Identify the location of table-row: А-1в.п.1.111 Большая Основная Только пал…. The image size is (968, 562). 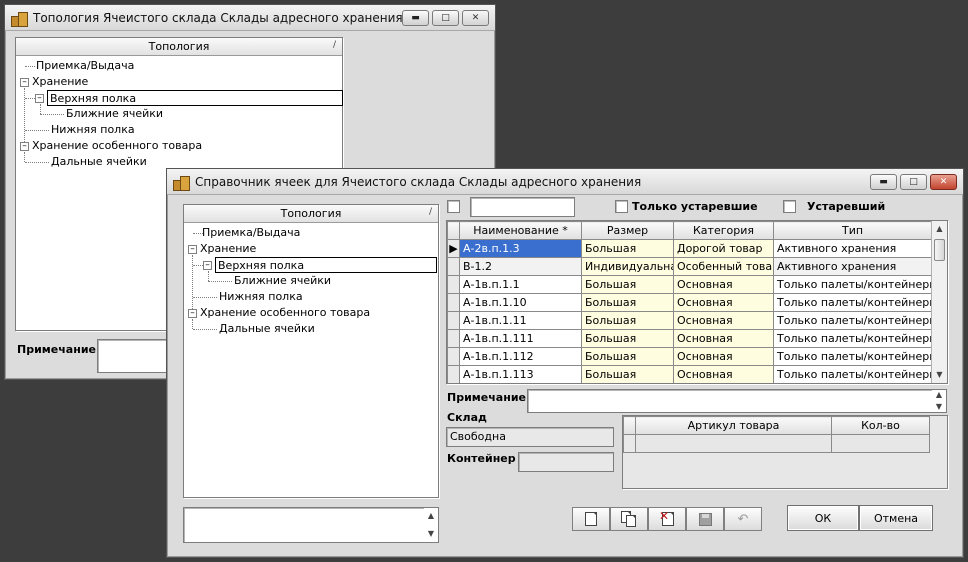
(689, 338).